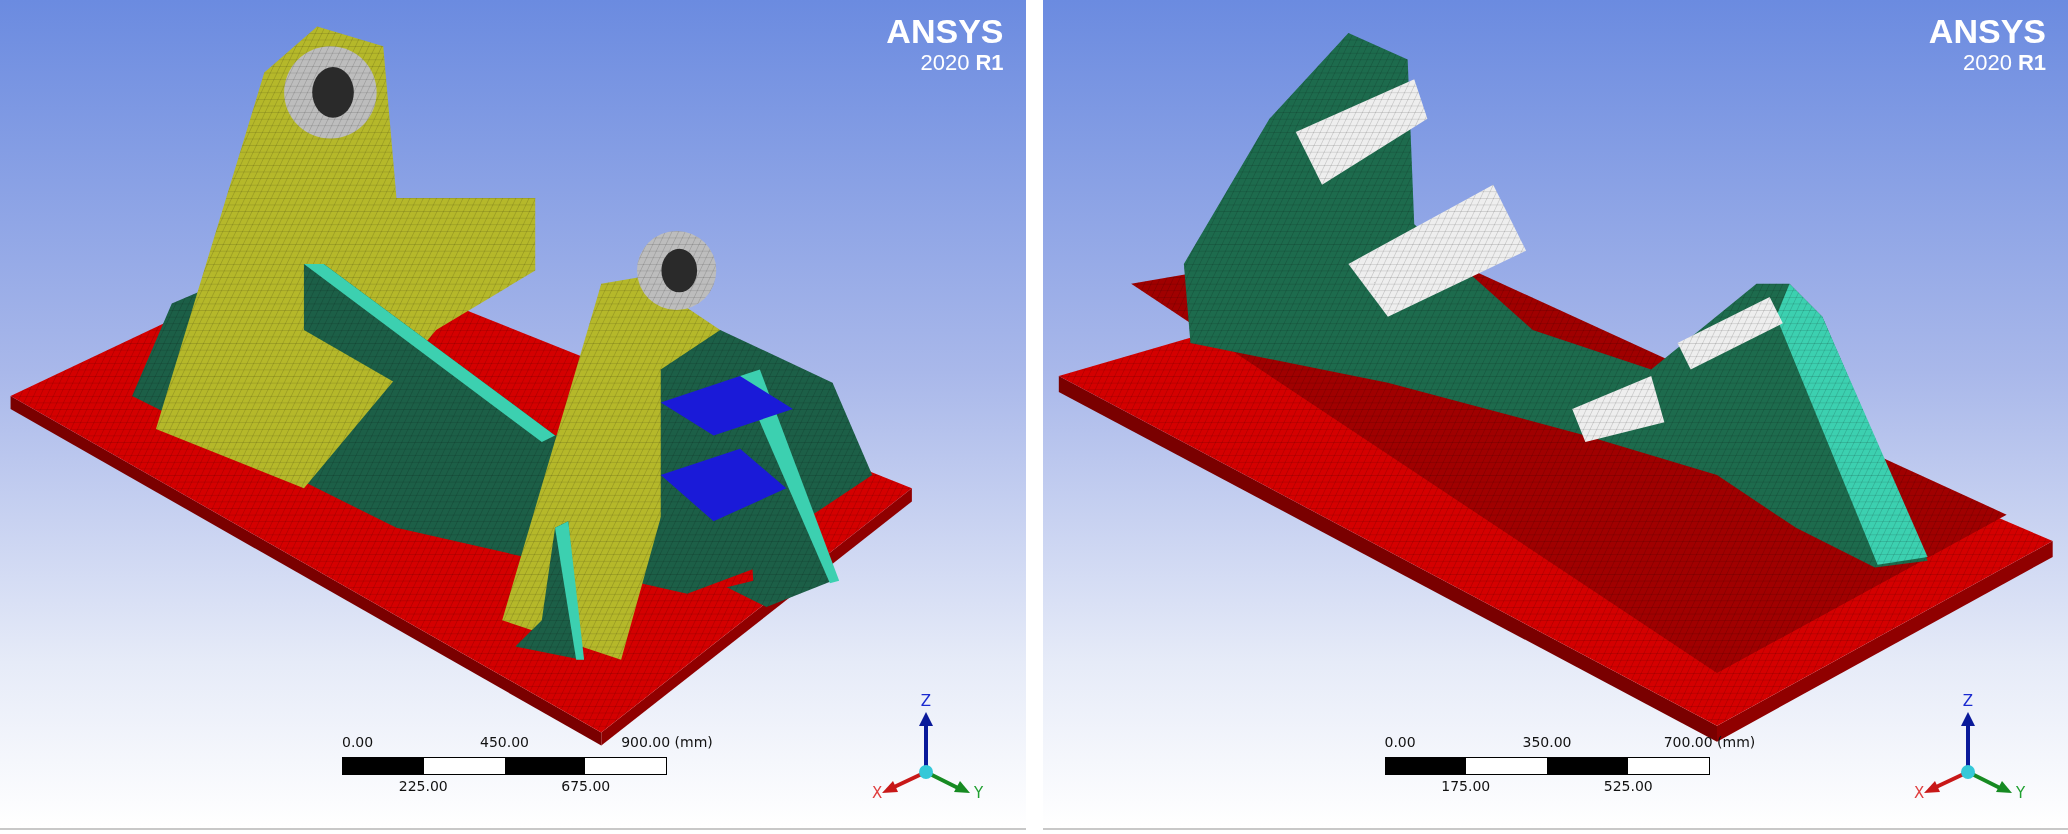  Describe the element at coordinates (423, 786) in the screenshot. I see `scale-label: 225.00` at that location.